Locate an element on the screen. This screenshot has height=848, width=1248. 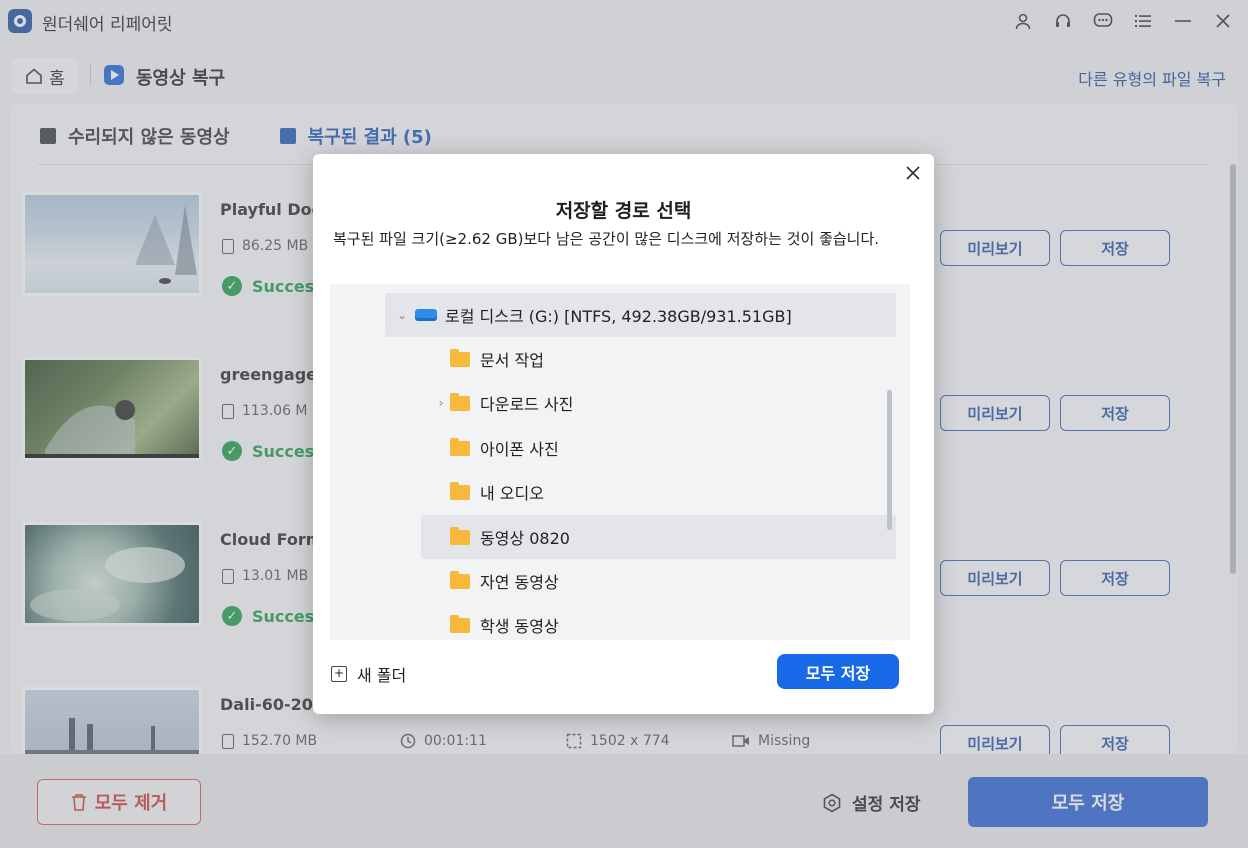
folder-label: 아이폰 사진 is located at coordinates (519, 449).